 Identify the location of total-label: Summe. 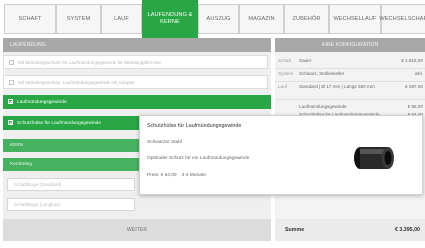
(295, 230).